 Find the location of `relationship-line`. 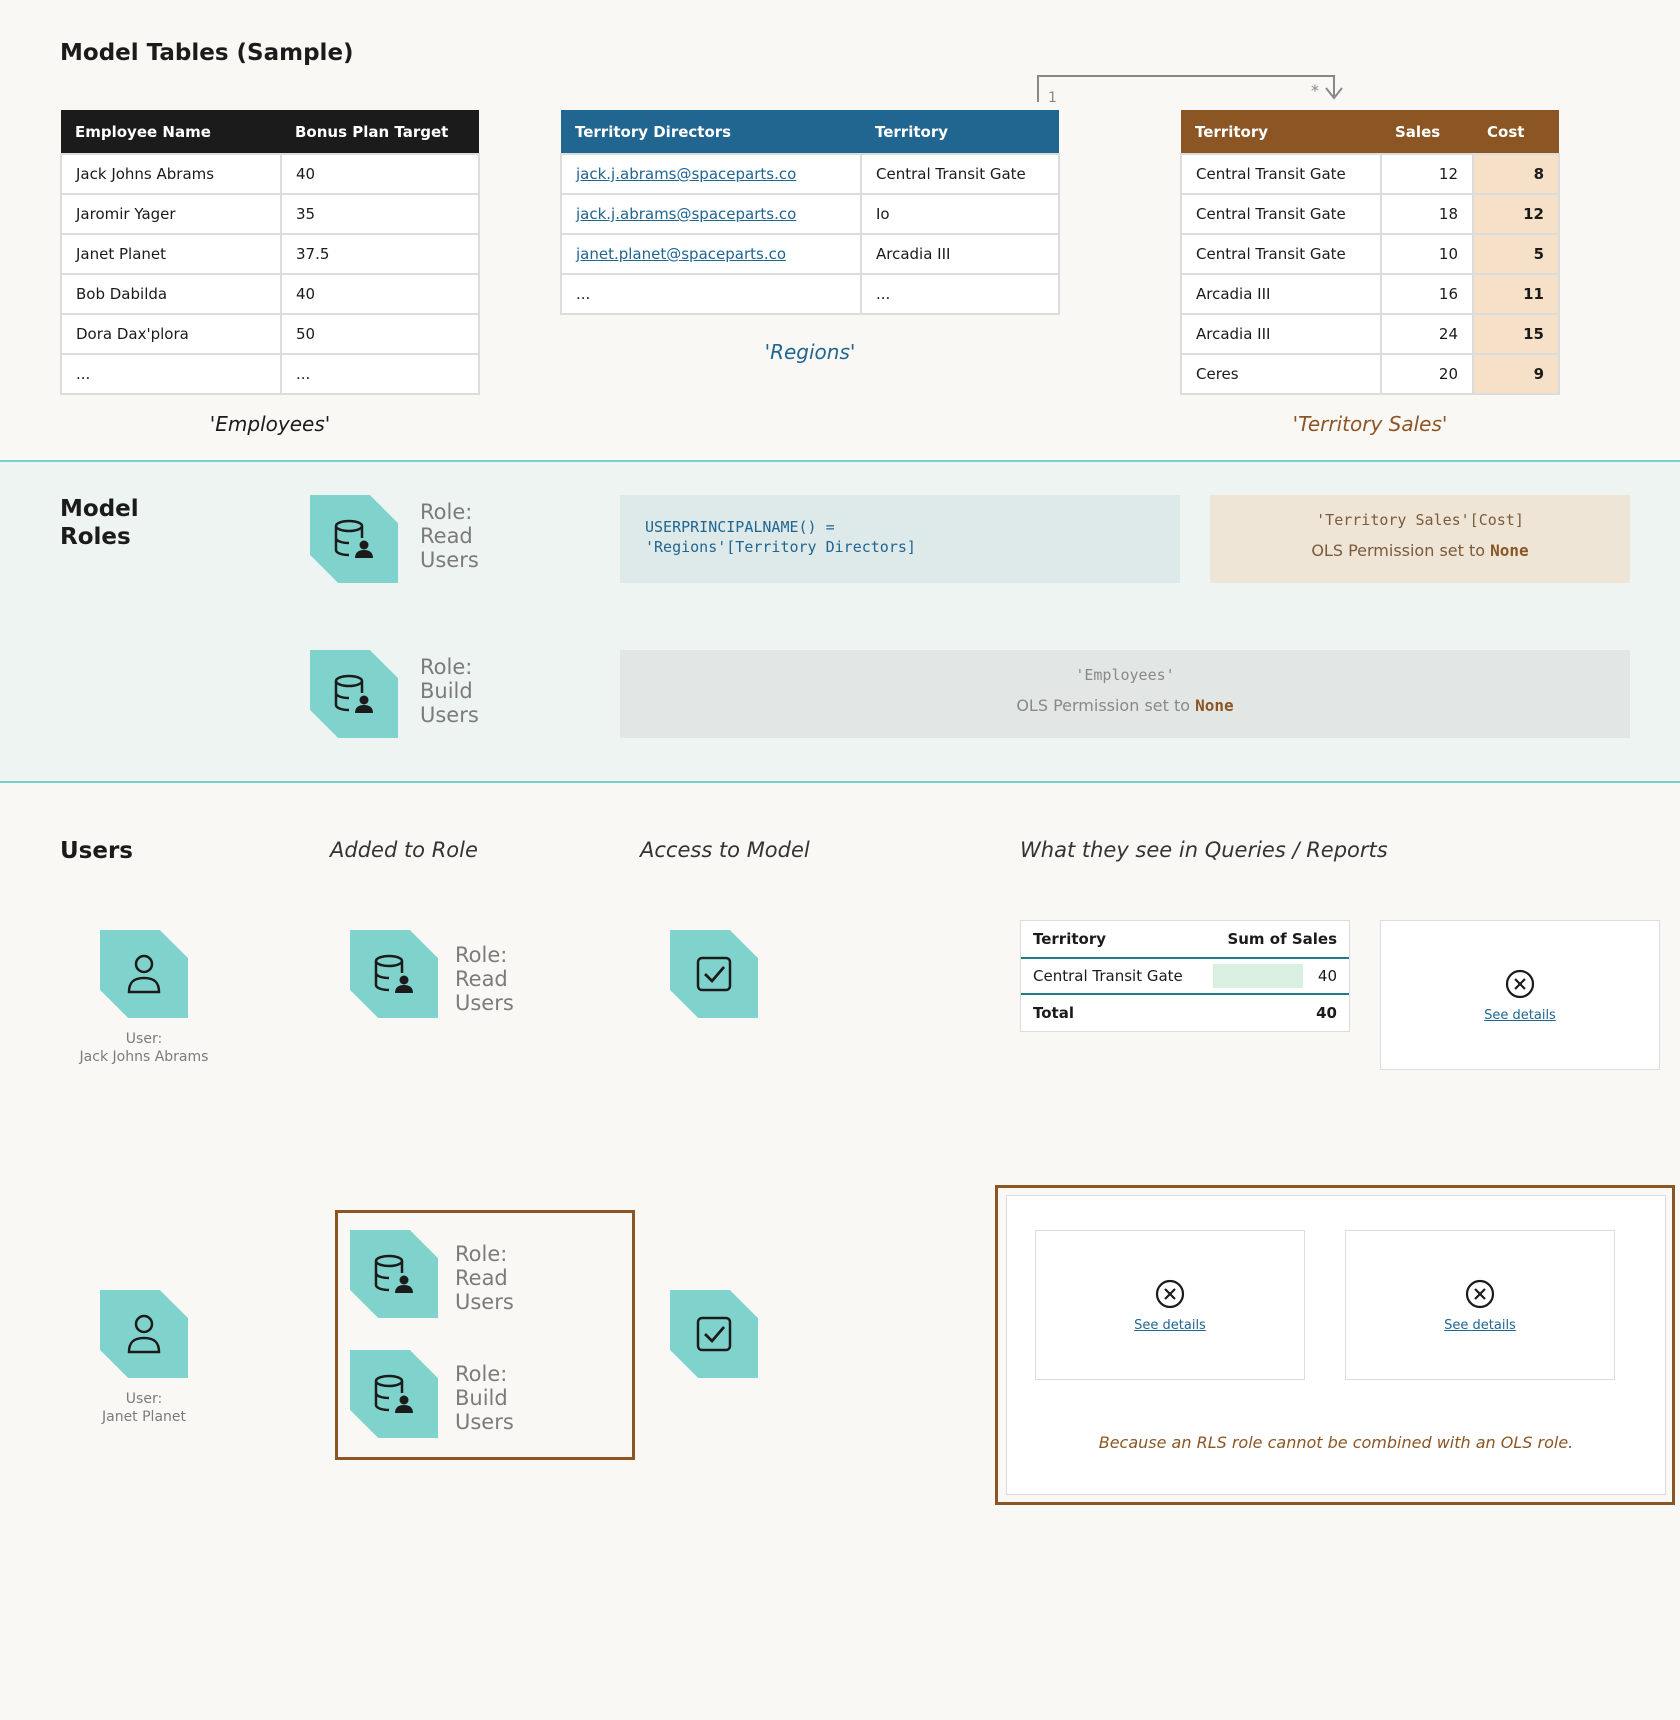

relationship-line is located at coordinates (1186, 88).